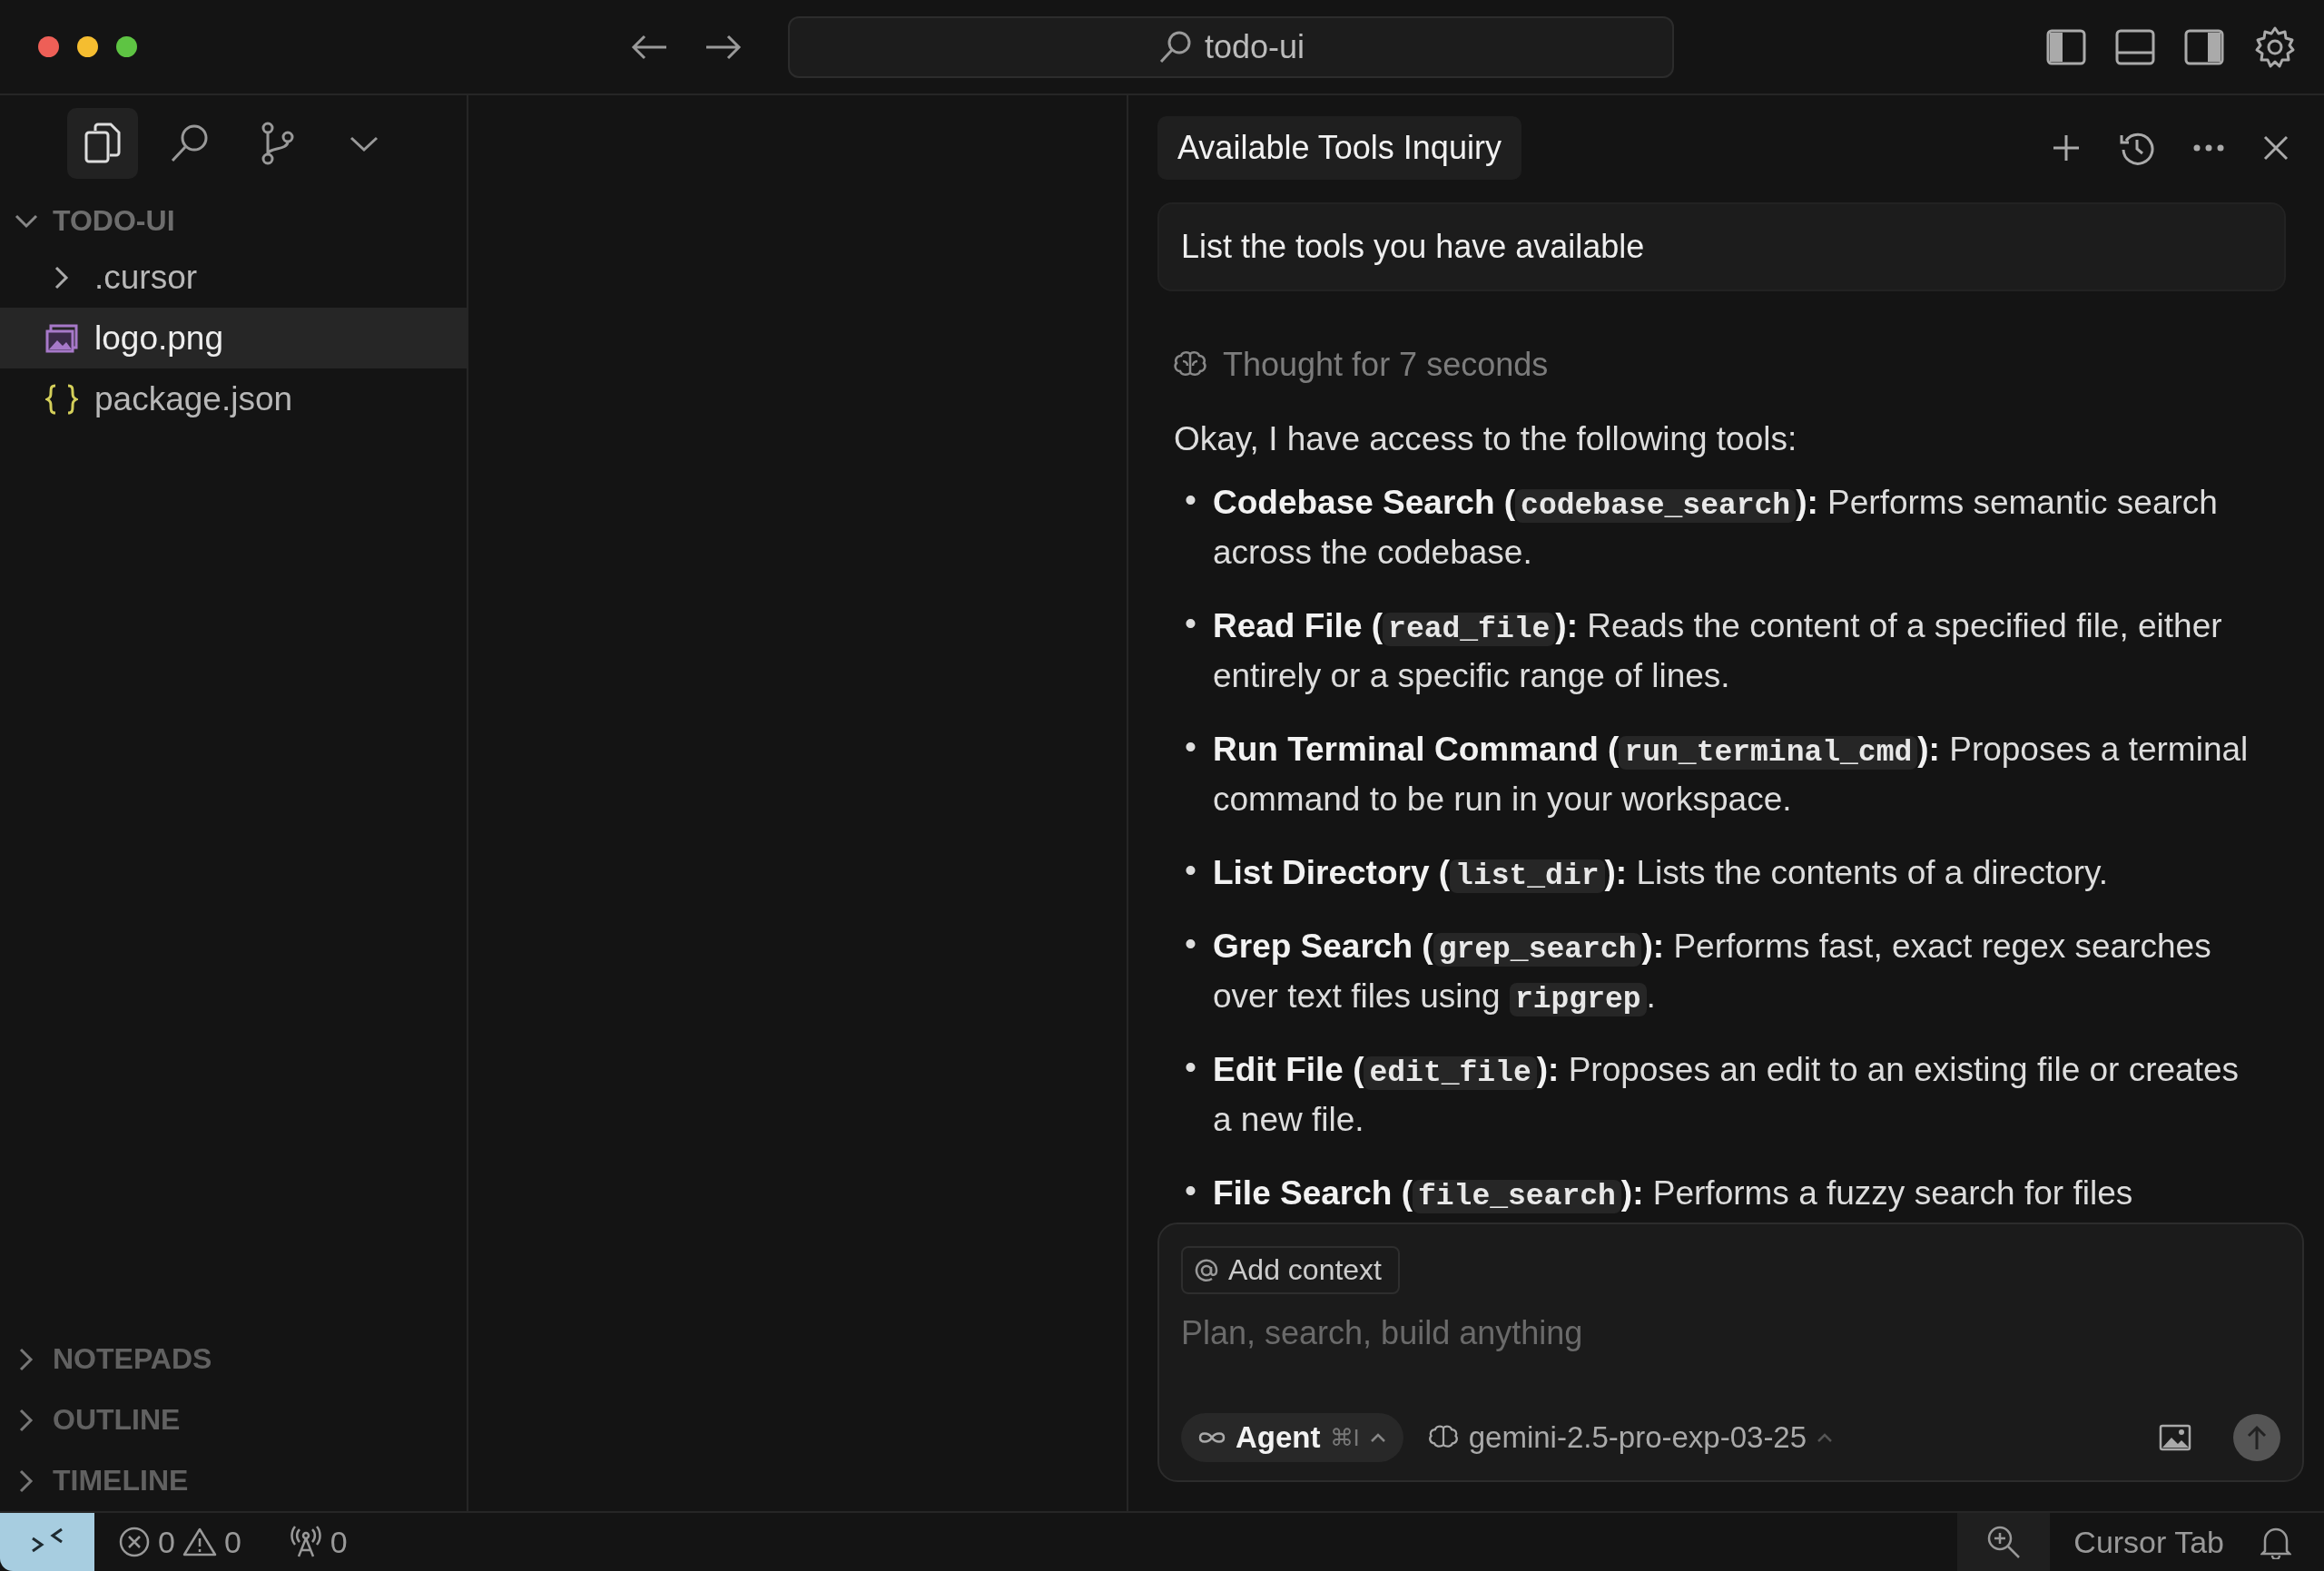 The height and width of the screenshot is (1571, 2324). Describe the element at coordinates (1717, 651) in the screenshot. I see `tool-description: Read File ( read_file ): Reads the content of a specified file, either entirely or a specific range of lines.` at that location.